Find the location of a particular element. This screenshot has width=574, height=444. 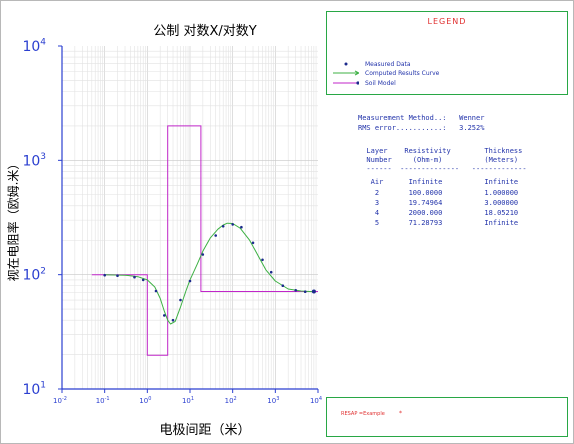

soil-model-icon is located at coordinates (346, 83).